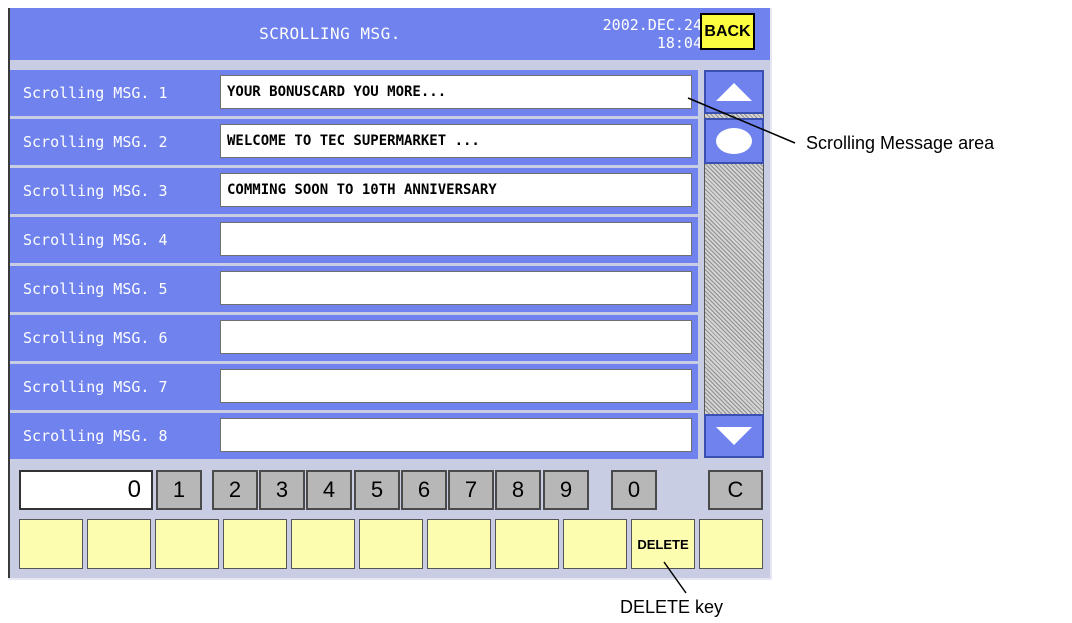 Image resolution: width=1072 pixels, height=623 pixels. I want to click on delete-key-callout: DELETE key, so click(672, 607).